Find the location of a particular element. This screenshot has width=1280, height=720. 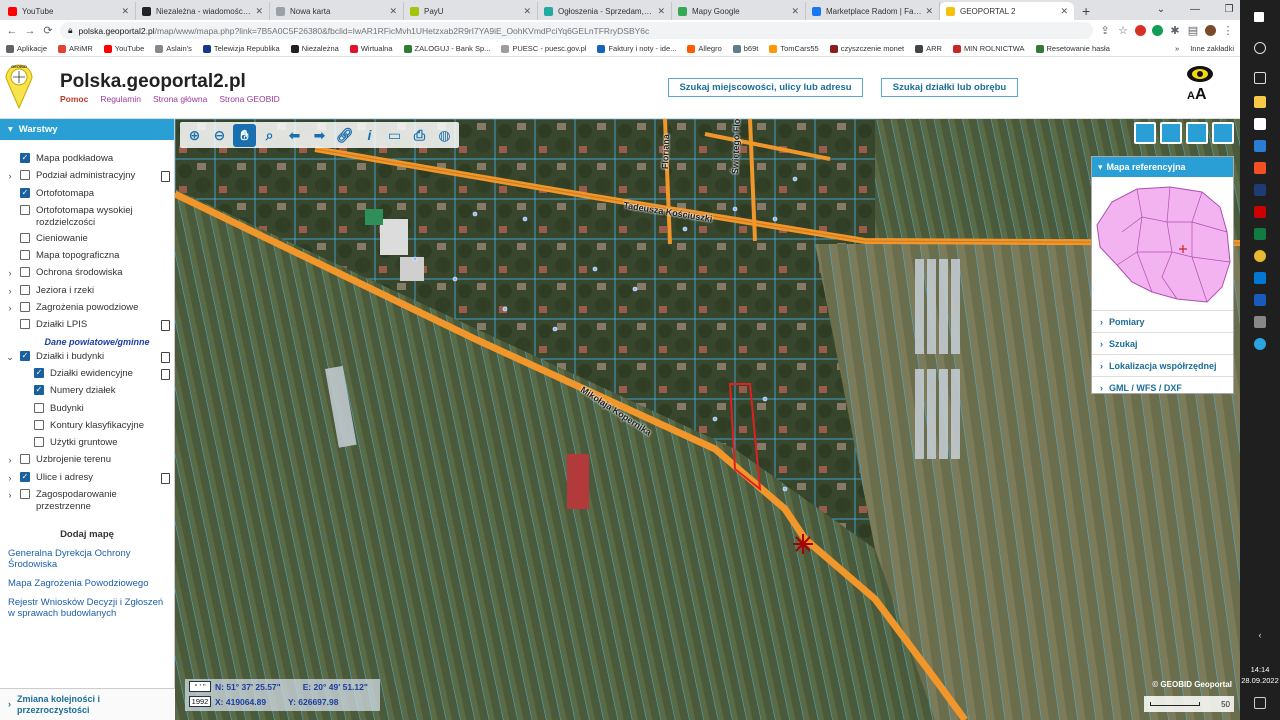

search-icon is located at coordinates (1260, 48).